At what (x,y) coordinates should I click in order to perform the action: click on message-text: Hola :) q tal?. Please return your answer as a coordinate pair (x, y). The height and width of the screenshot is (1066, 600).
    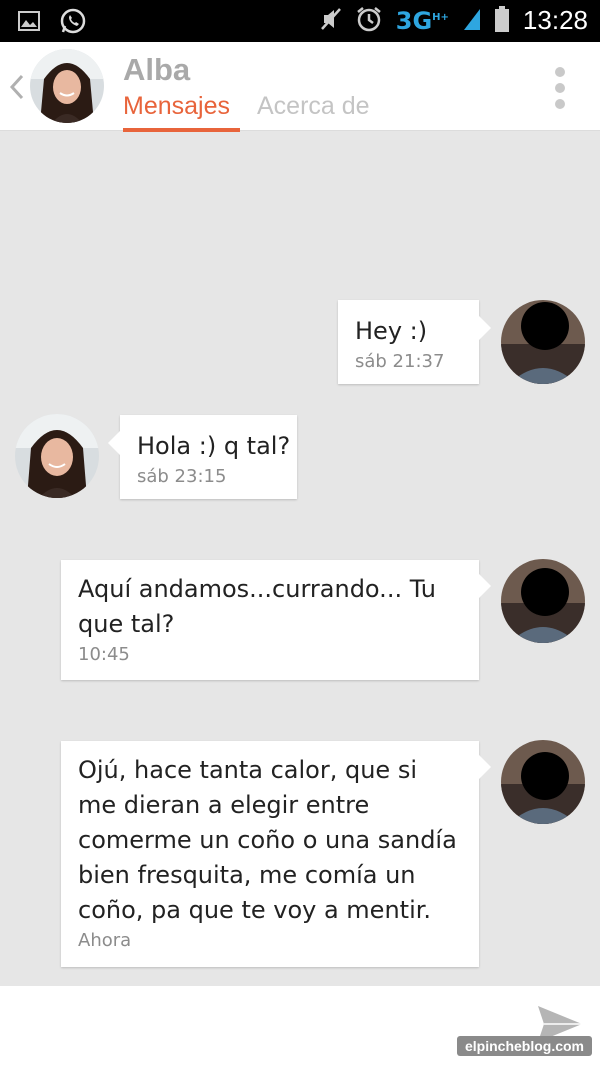
    Looking at the image, I should click on (214, 446).